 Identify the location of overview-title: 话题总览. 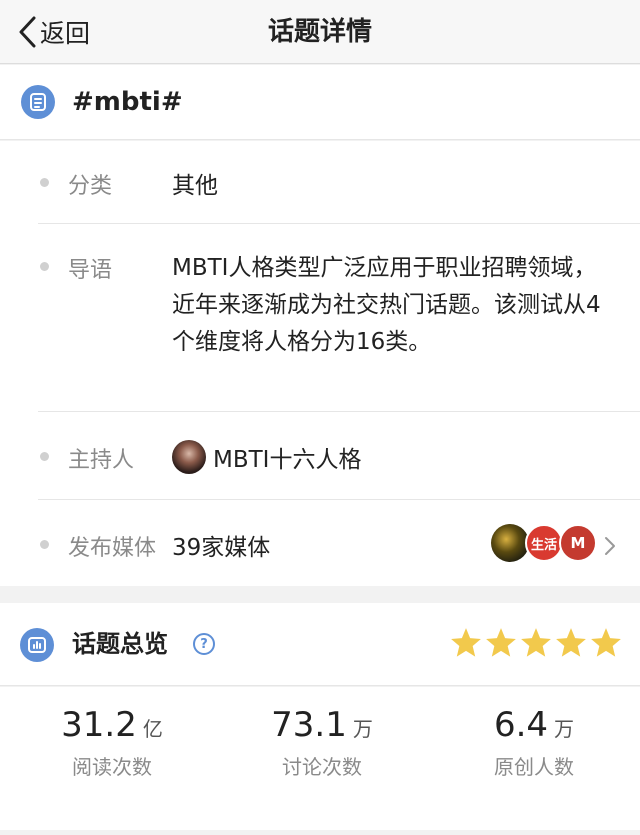
(120, 644).